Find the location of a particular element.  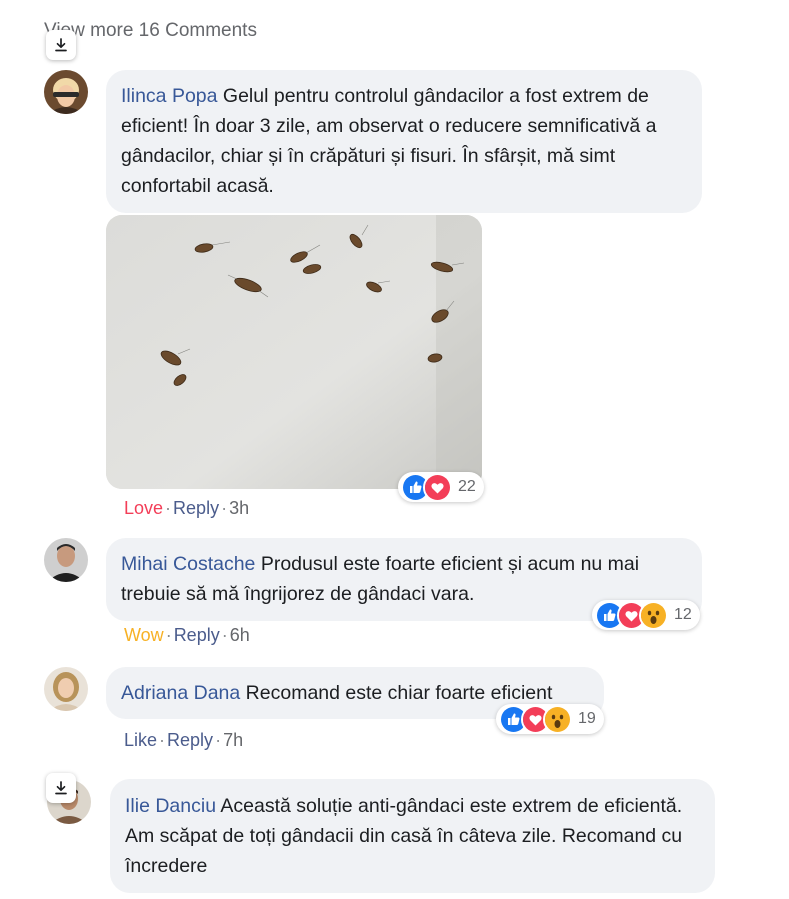

avatar-ilinca-popa is located at coordinates (66, 92).